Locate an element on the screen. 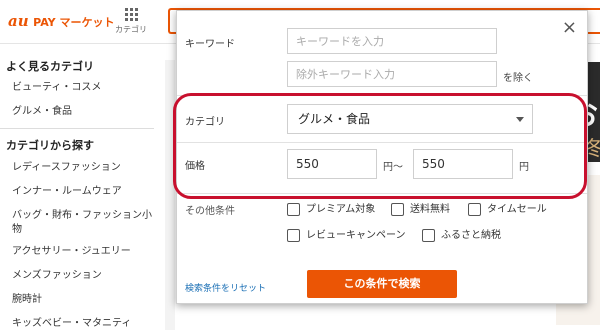 The height and width of the screenshot is (330, 600). search-with-conditions-button: この条件で検索 is located at coordinates (382, 284).